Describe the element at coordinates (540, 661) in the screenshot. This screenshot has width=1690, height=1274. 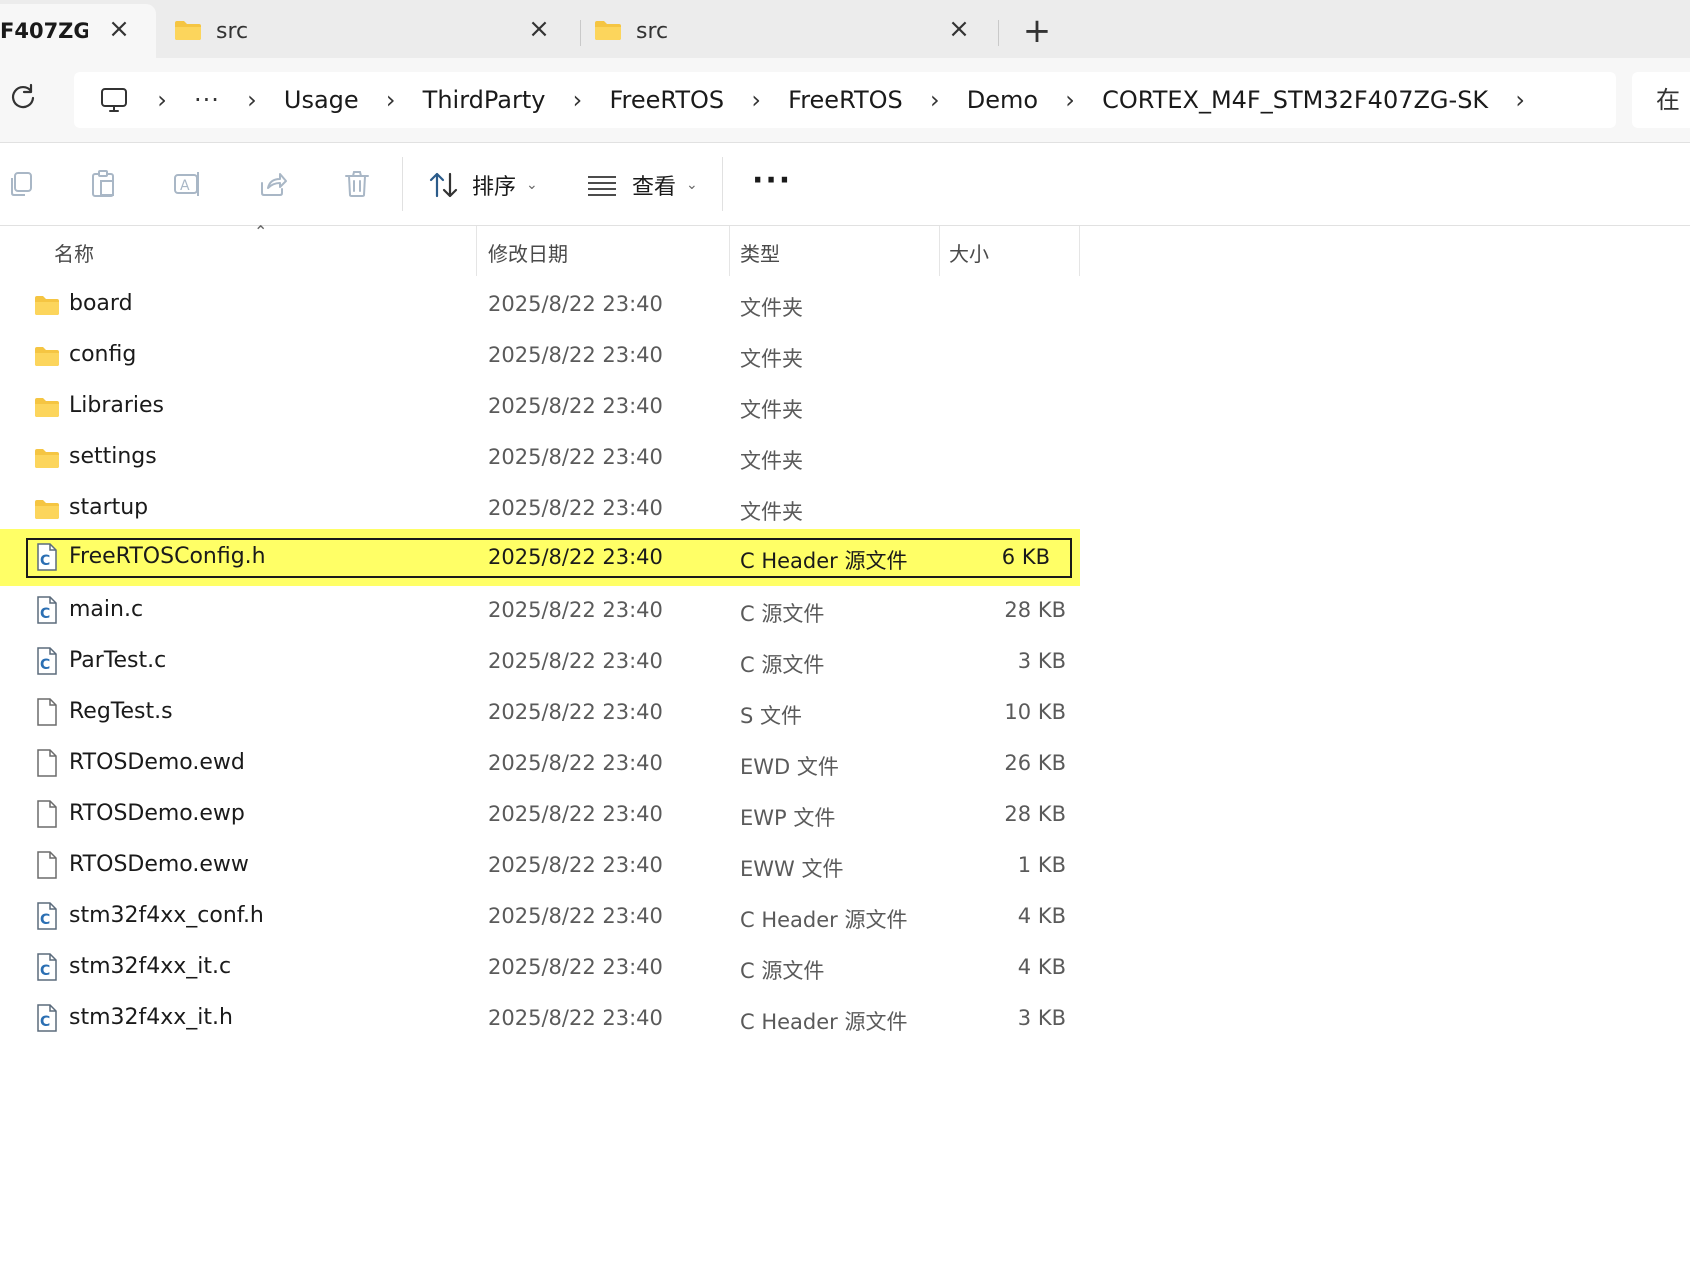
I see `list-item: C ParTest.c 2025/8/22 23:40 C 源文件 3 KB` at that location.